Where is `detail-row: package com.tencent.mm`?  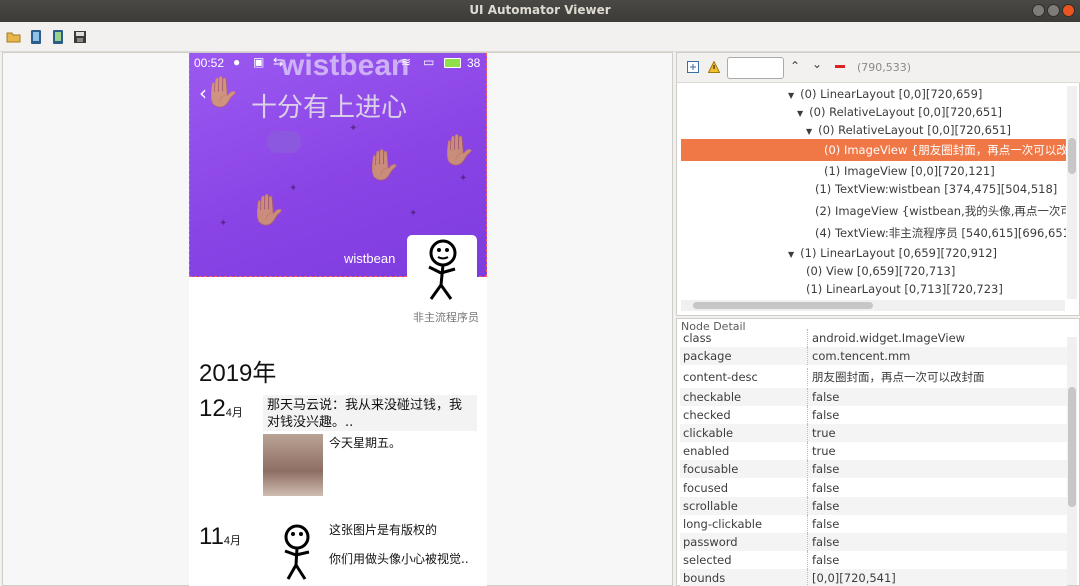
detail-row: package com.tencent.mm is located at coordinates (873, 356).